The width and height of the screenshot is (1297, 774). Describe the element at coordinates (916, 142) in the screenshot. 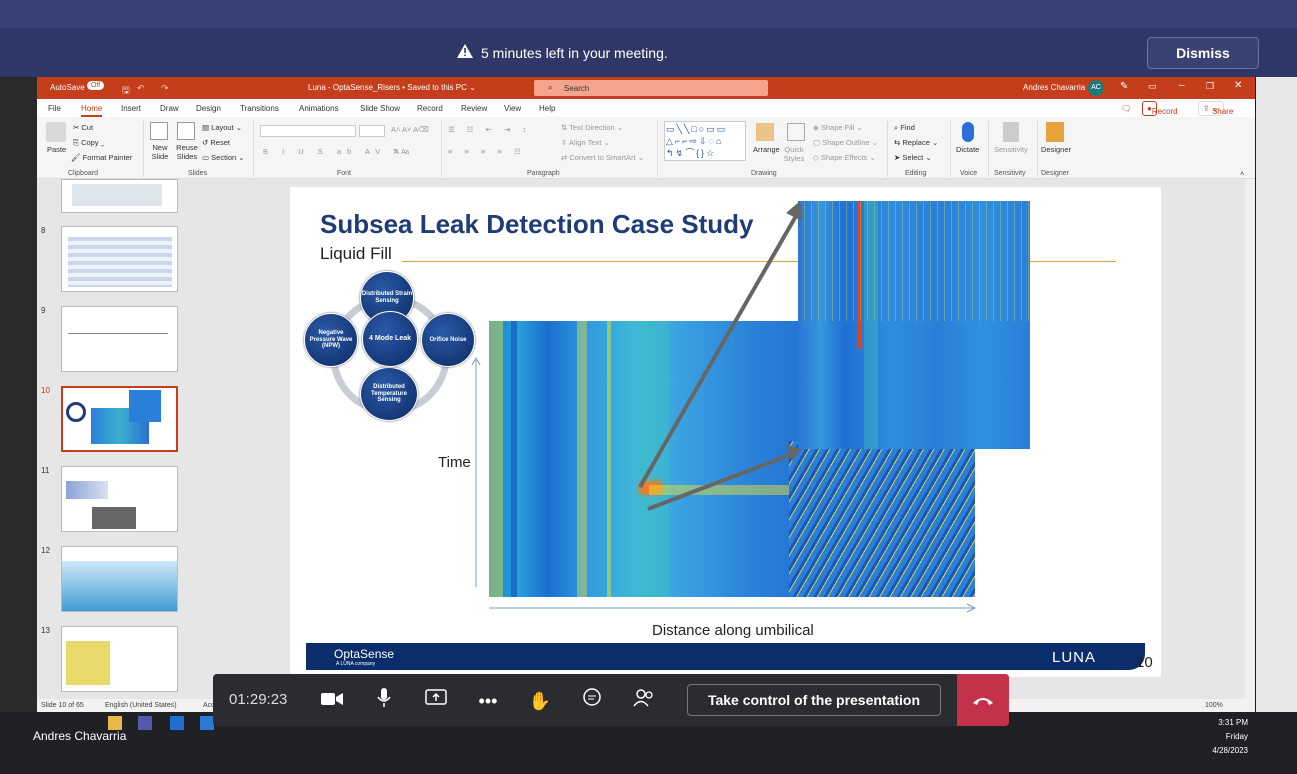

I see `replace-button: ⇆ Replace ⌄` at that location.